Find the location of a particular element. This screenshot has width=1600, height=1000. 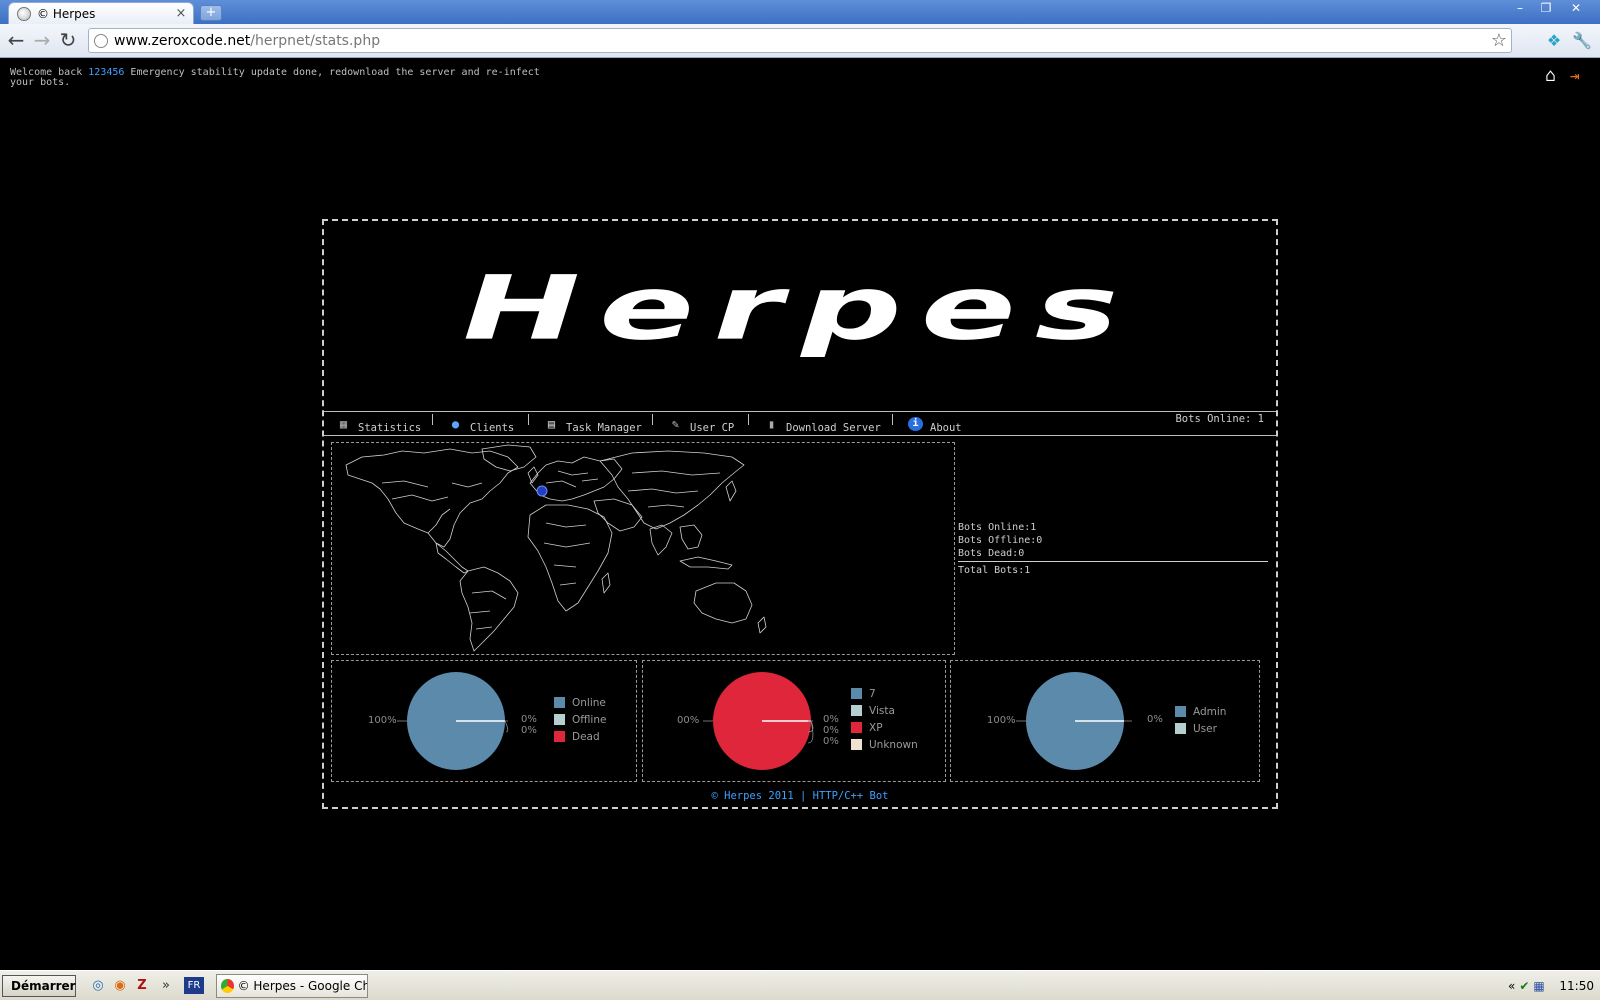

nav-item-user-cp: ✎ User CP is located at coordinates (701, 424).